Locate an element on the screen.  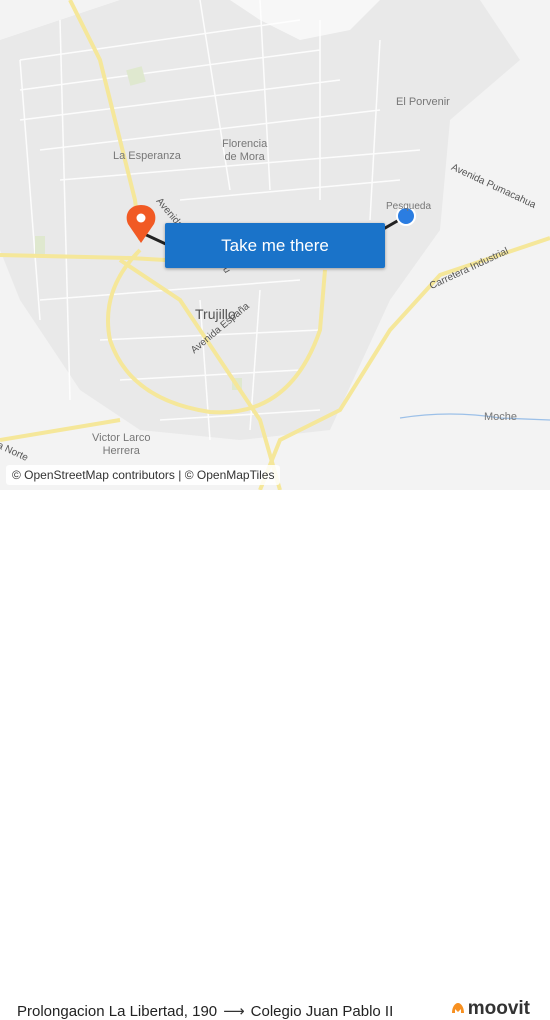
moovit-logo: moovit is located at coordinates (490, 1009).